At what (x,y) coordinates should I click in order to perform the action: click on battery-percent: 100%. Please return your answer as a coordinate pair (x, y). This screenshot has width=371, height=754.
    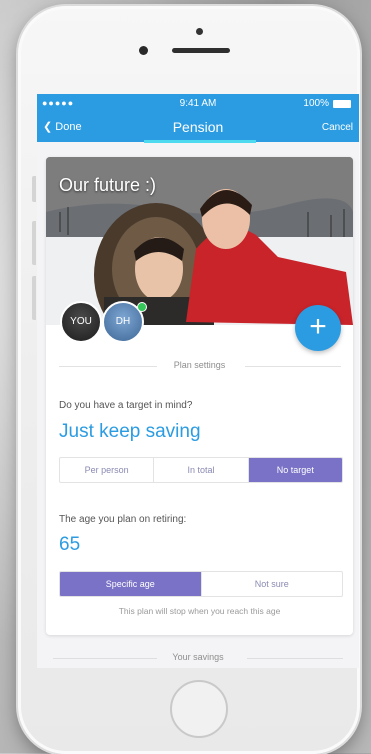
    Looking at the image, I should click on (316, 103).